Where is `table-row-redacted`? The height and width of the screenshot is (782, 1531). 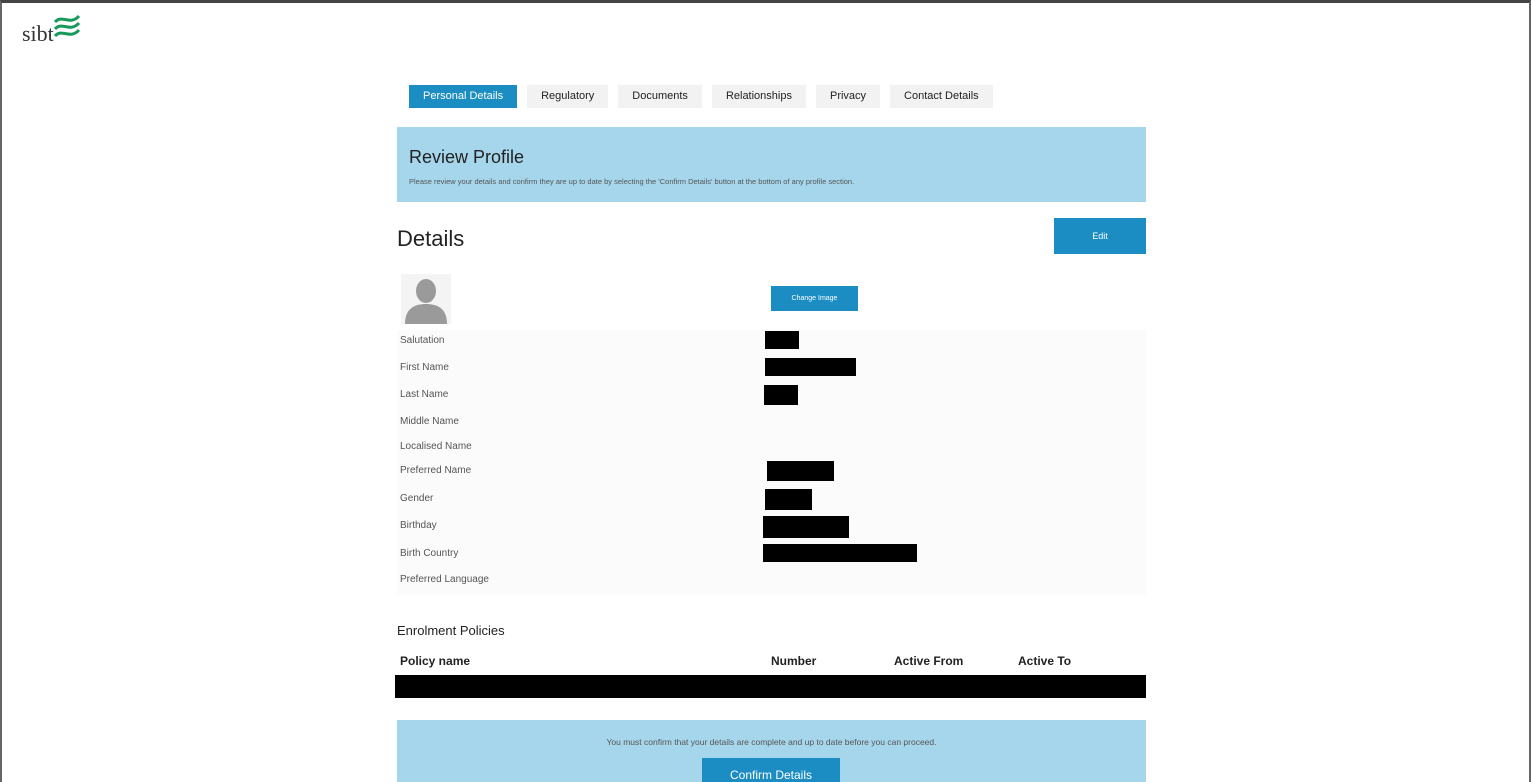
table-row-redacted is located at coordinates (770, 686).